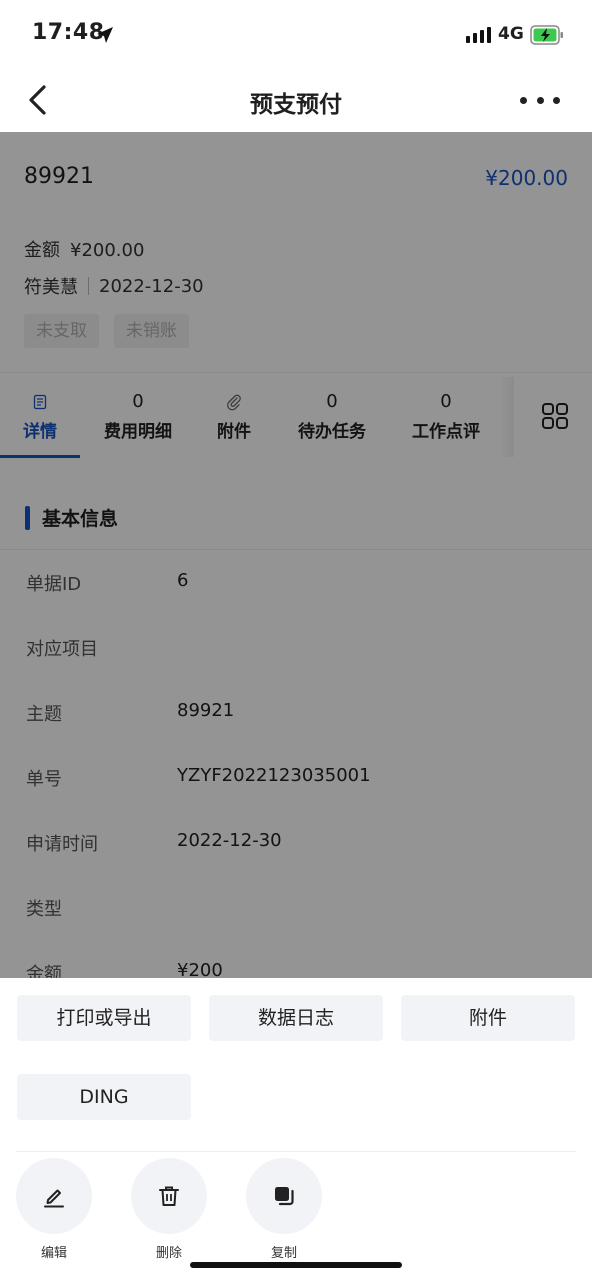 This screenshot has width=592, height=1280. What do you see at coordinates (296, 35) in the screenshot?
I see `status-bar: 17:48 4G` at bounding box center [296, 35].